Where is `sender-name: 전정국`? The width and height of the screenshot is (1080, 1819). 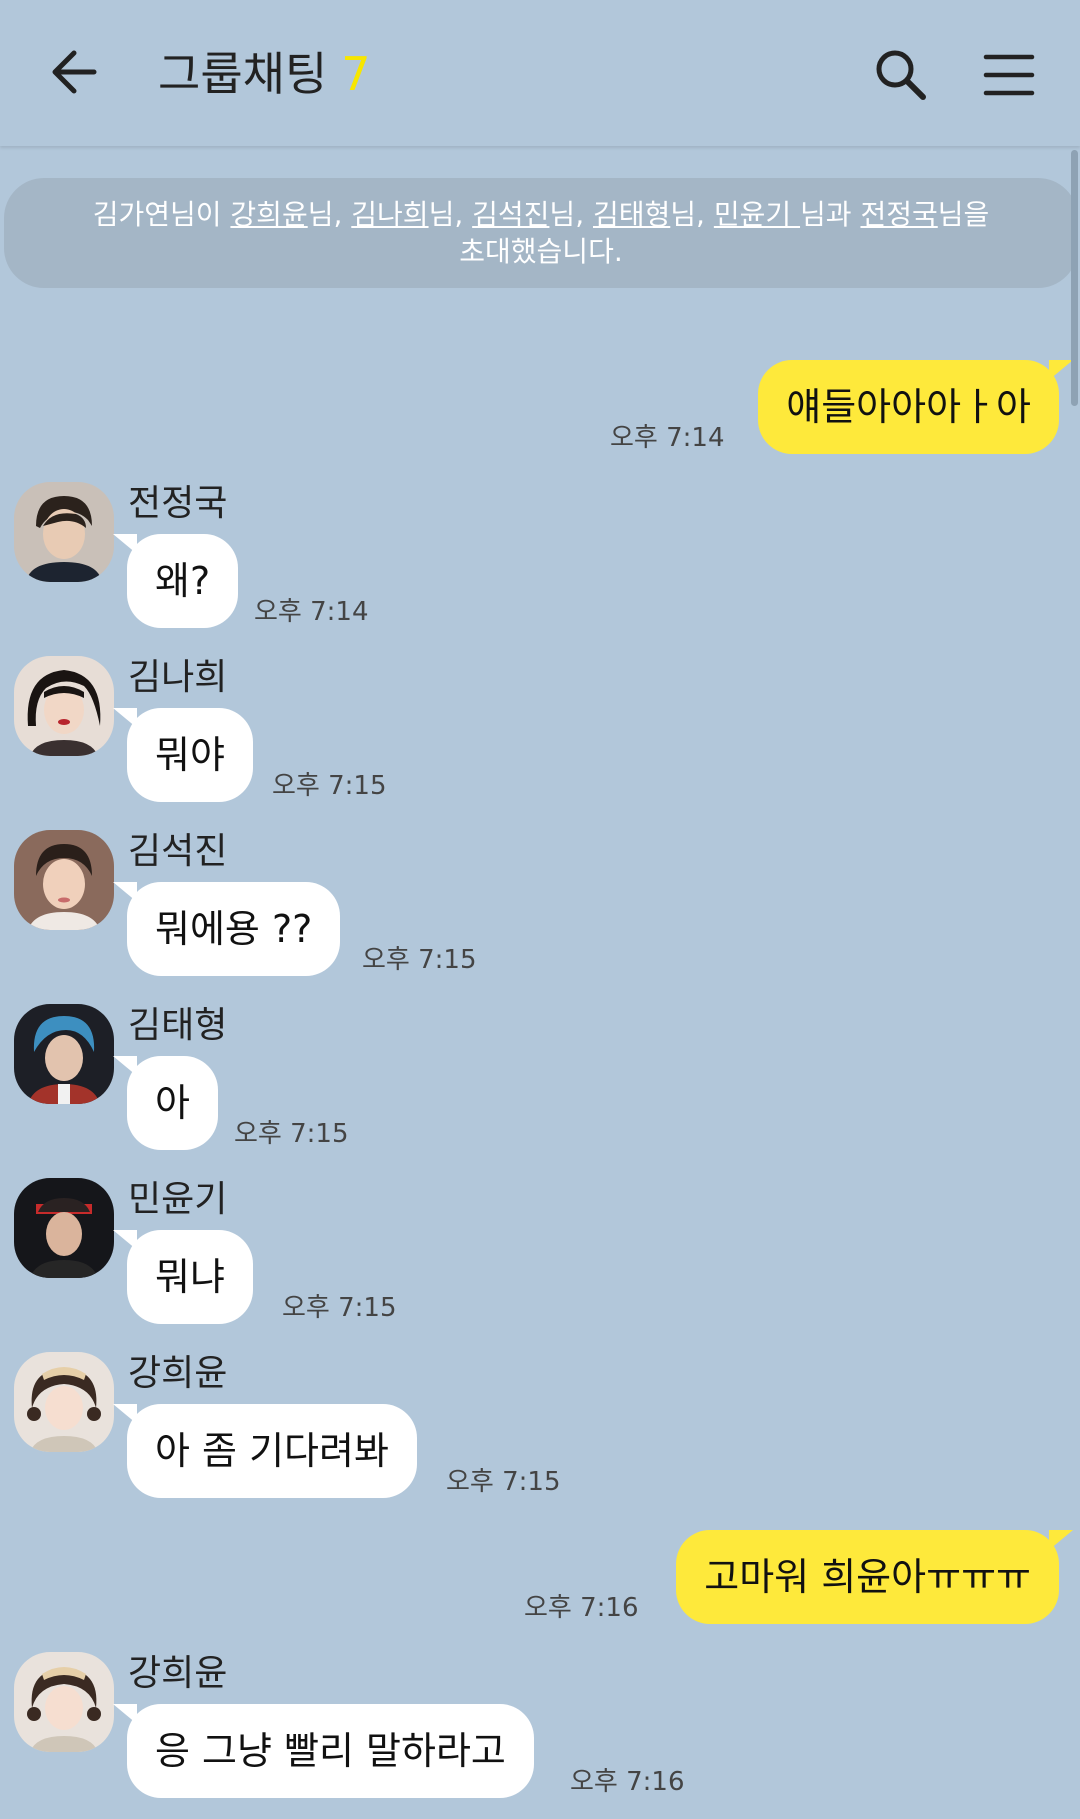
sender-name: 전정국 is located at coordinates (178, 503).